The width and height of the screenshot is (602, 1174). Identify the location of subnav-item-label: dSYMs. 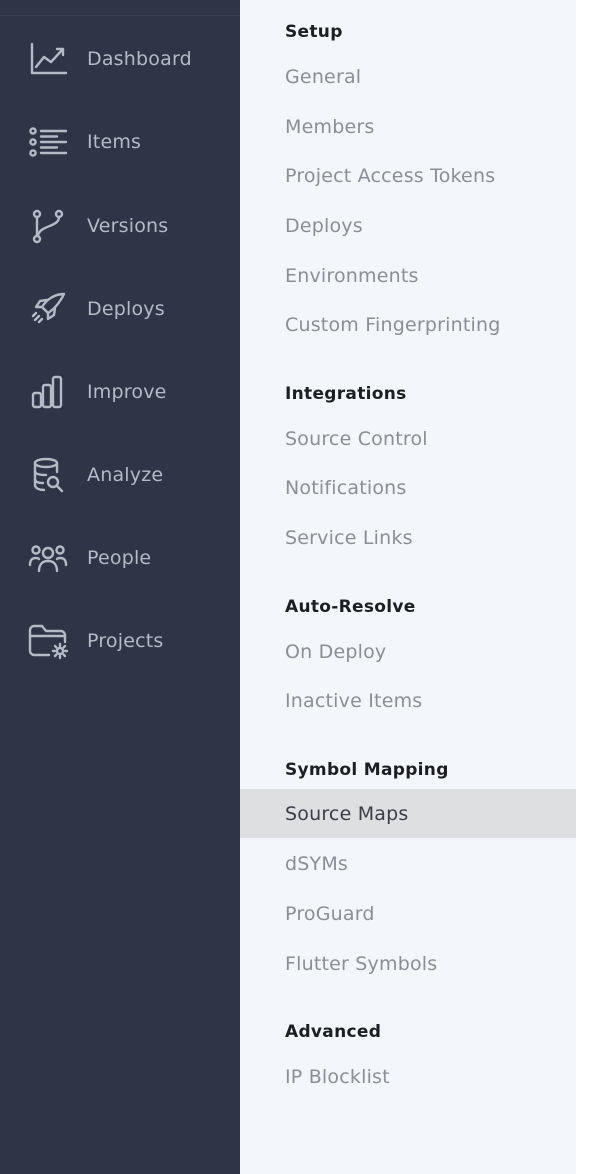
(317, 864).